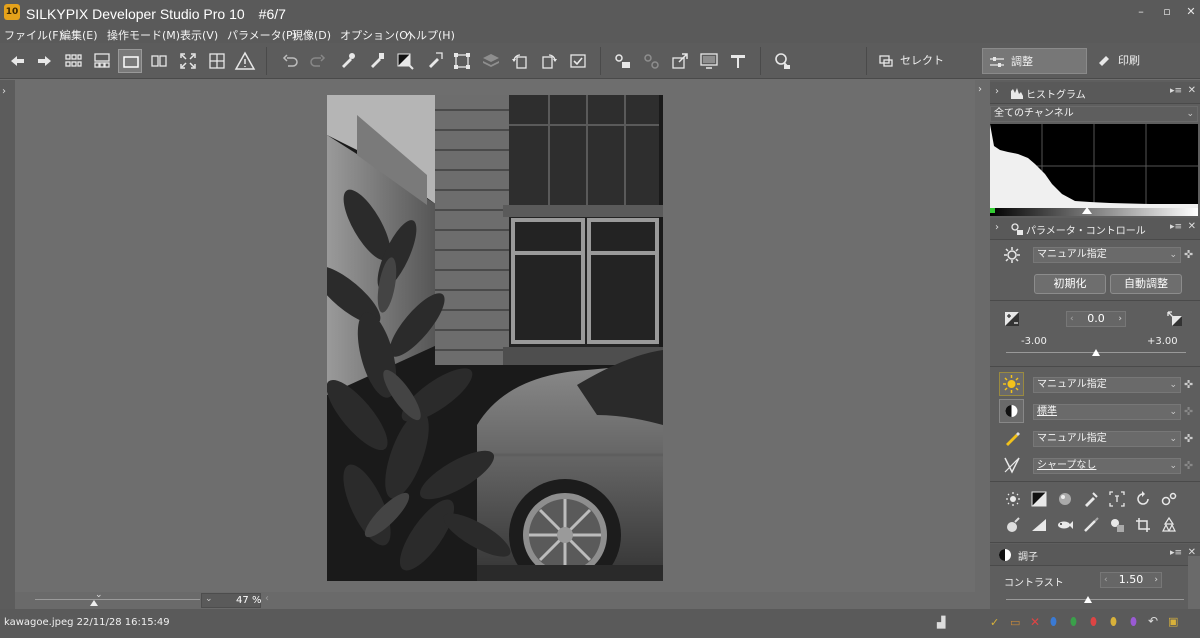  Describe the element at coordinates (1065, 525) in the screenshot. I see `fish-eye-icon` at that location.